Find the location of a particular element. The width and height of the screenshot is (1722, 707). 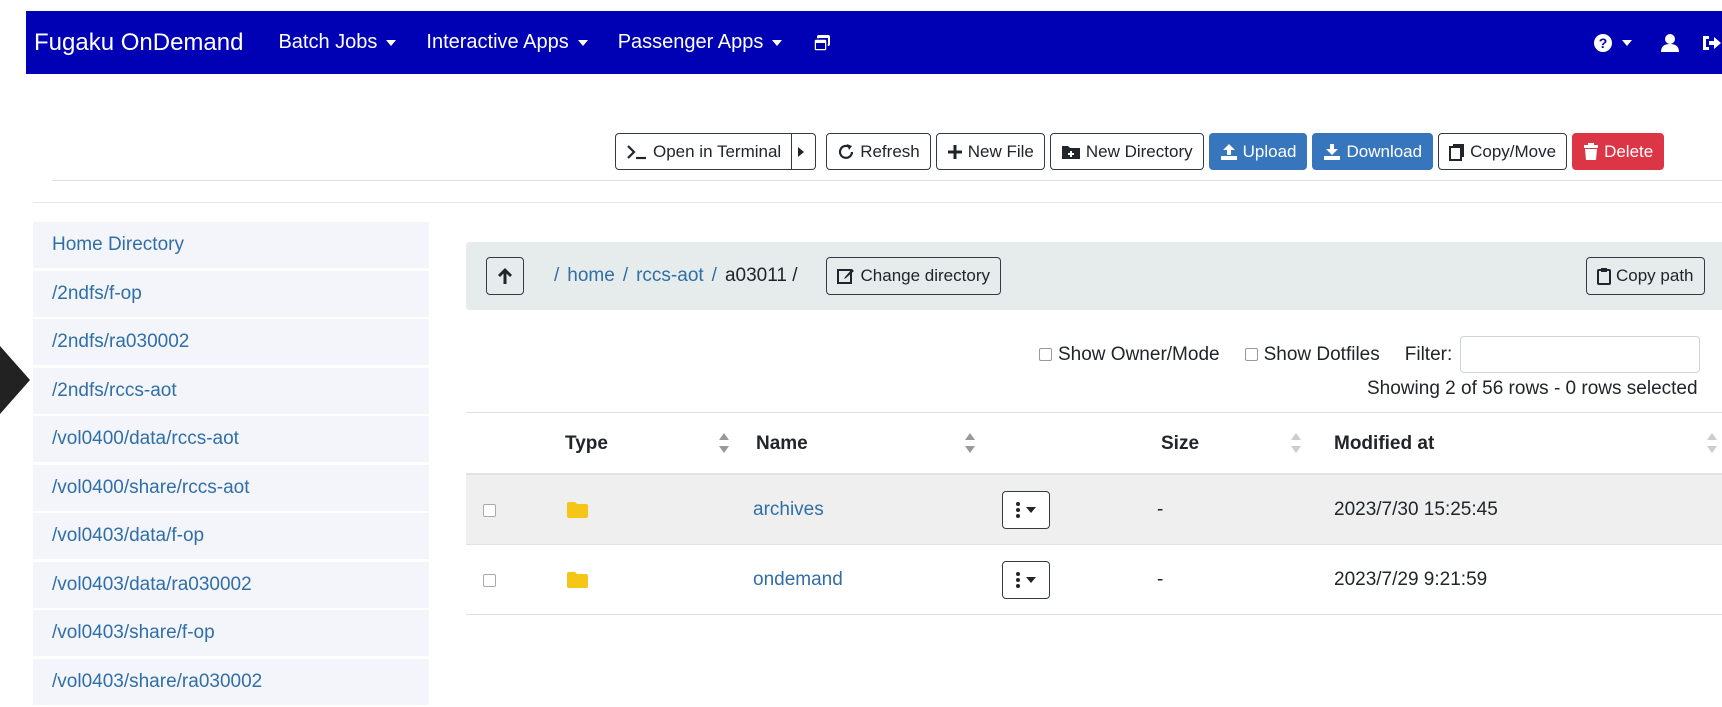

plus-icon is located at coordinates (954, 151).